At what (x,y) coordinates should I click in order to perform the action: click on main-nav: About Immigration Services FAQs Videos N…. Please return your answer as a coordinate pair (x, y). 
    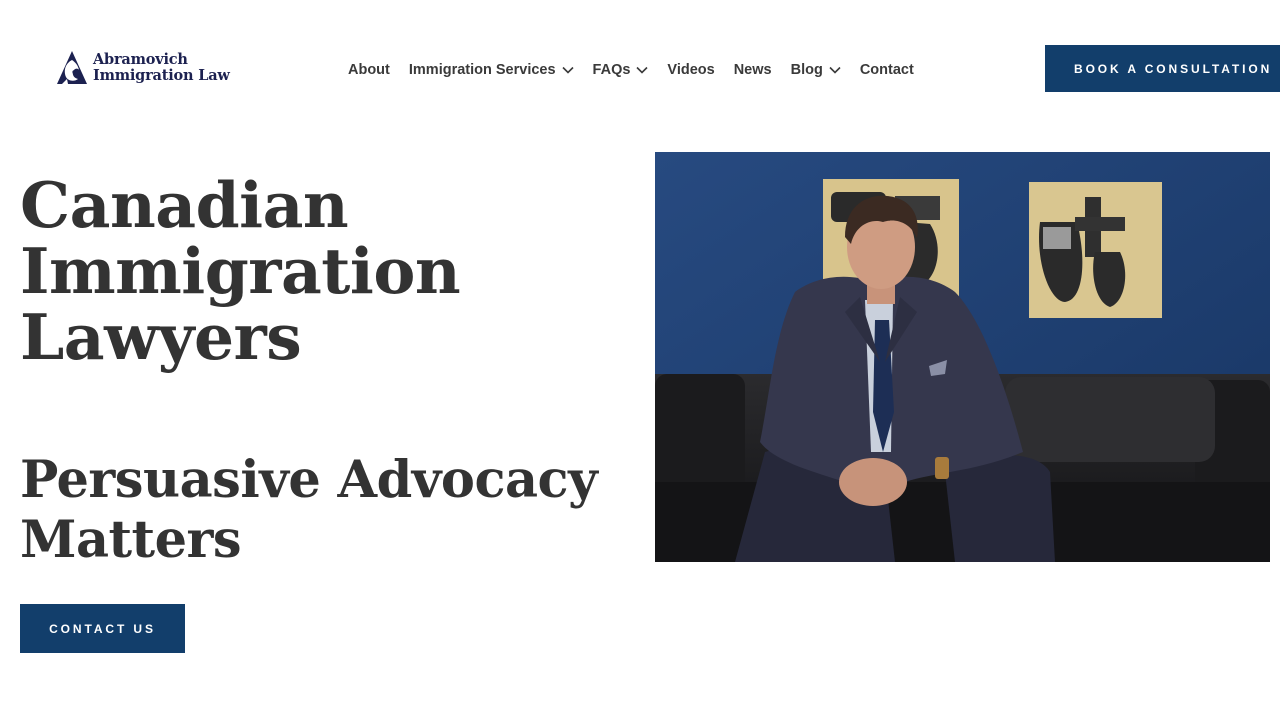
    Looking at the image, I should click on (631, 70).